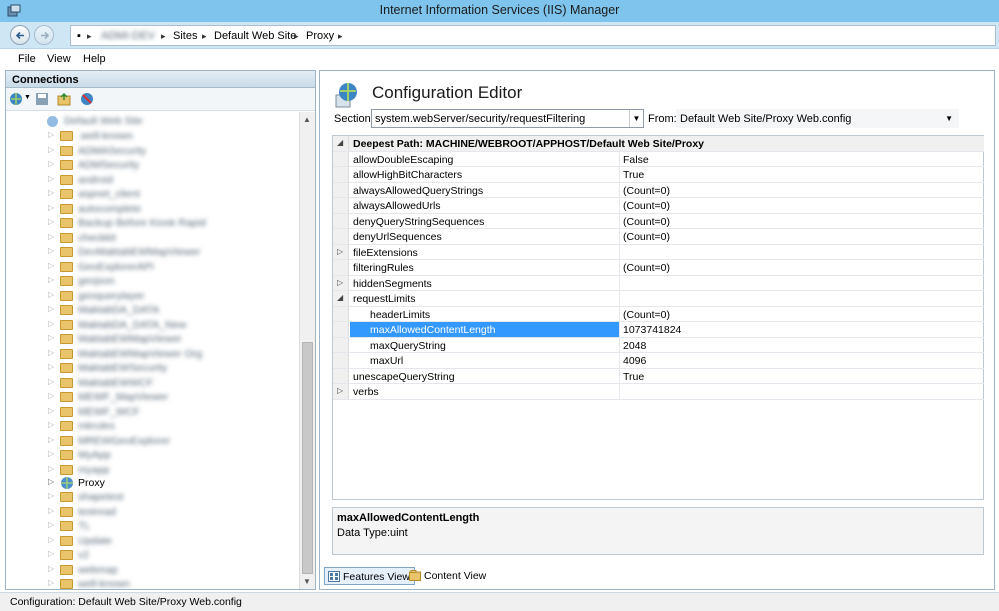 The width and height of the screenshot is (999, 611). Describe the element at coordinates (16, 99) in the screenshot. I see `connect-globe-icon` at that location.